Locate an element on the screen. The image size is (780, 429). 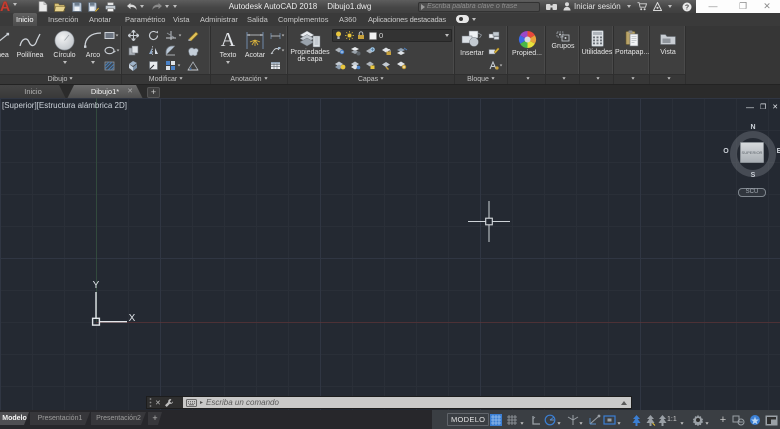
command-customize-wrench-icon is located at coordinates (168, 402).